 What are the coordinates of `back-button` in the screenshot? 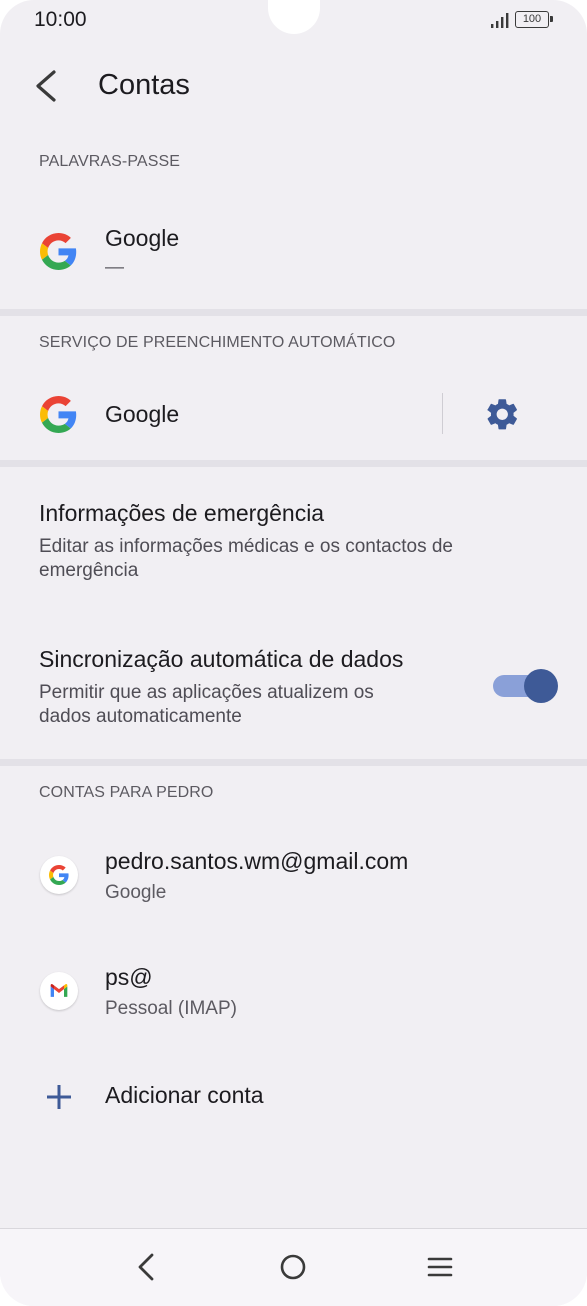 It's located at (48, 86).